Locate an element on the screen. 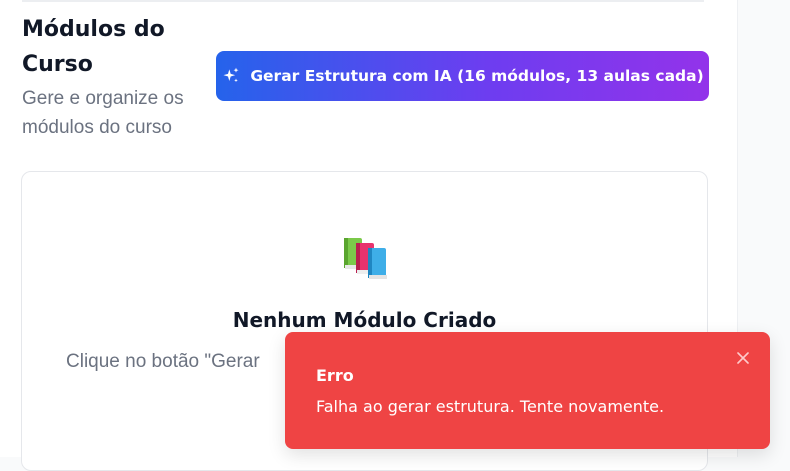  toast-title: Erro is located at coordinates (335, 375).